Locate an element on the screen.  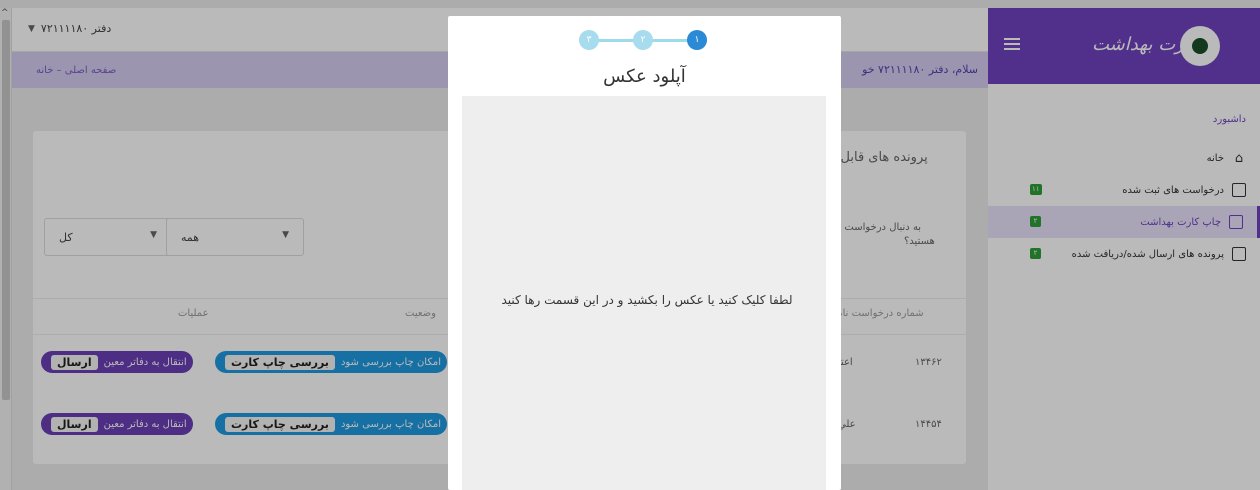
step-3: ۳ is located at coordinates (589, 40).